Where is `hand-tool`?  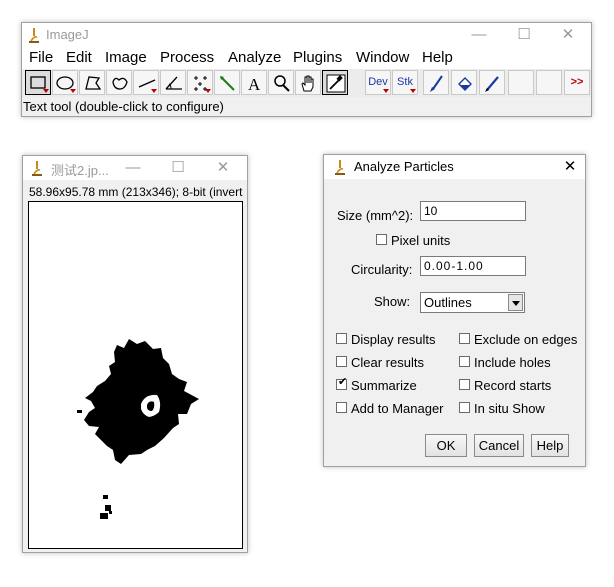
hand-tool is located at coordinates (308, 82).